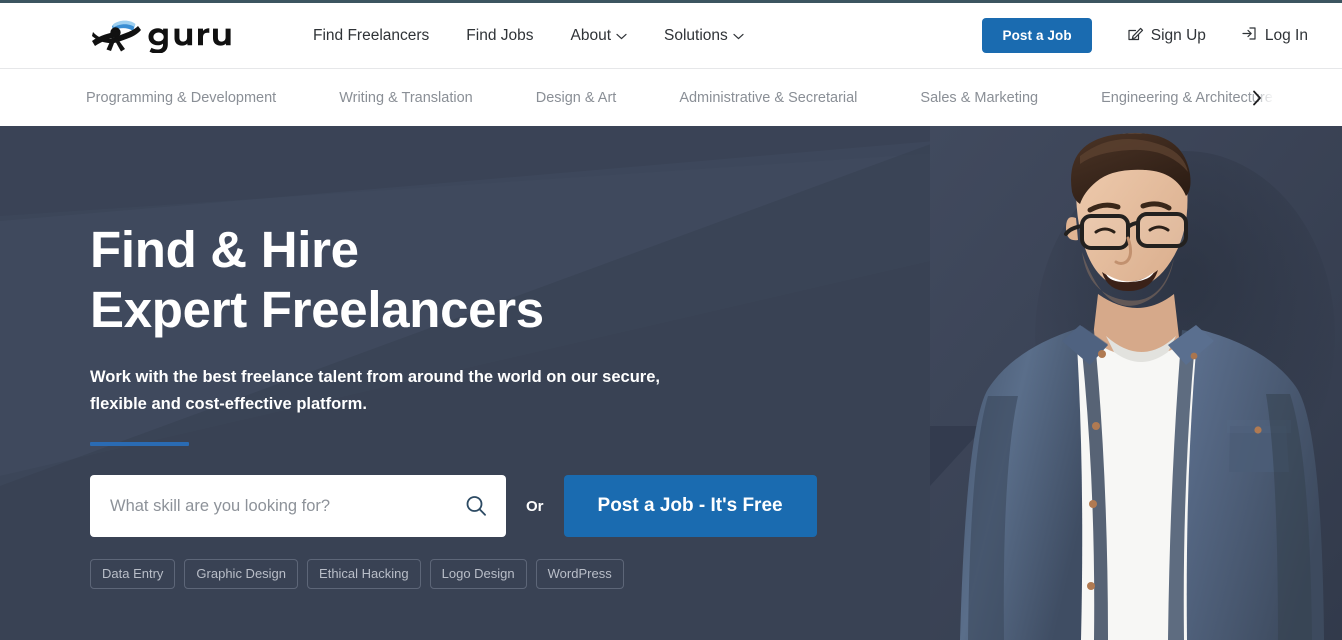 The image size is (1342, 640). What do you see at coordinates (979, 98) in the screenshot?
I see `category-item-sales-marketing: Sales & Marketing` at bounding box center [979, 98].